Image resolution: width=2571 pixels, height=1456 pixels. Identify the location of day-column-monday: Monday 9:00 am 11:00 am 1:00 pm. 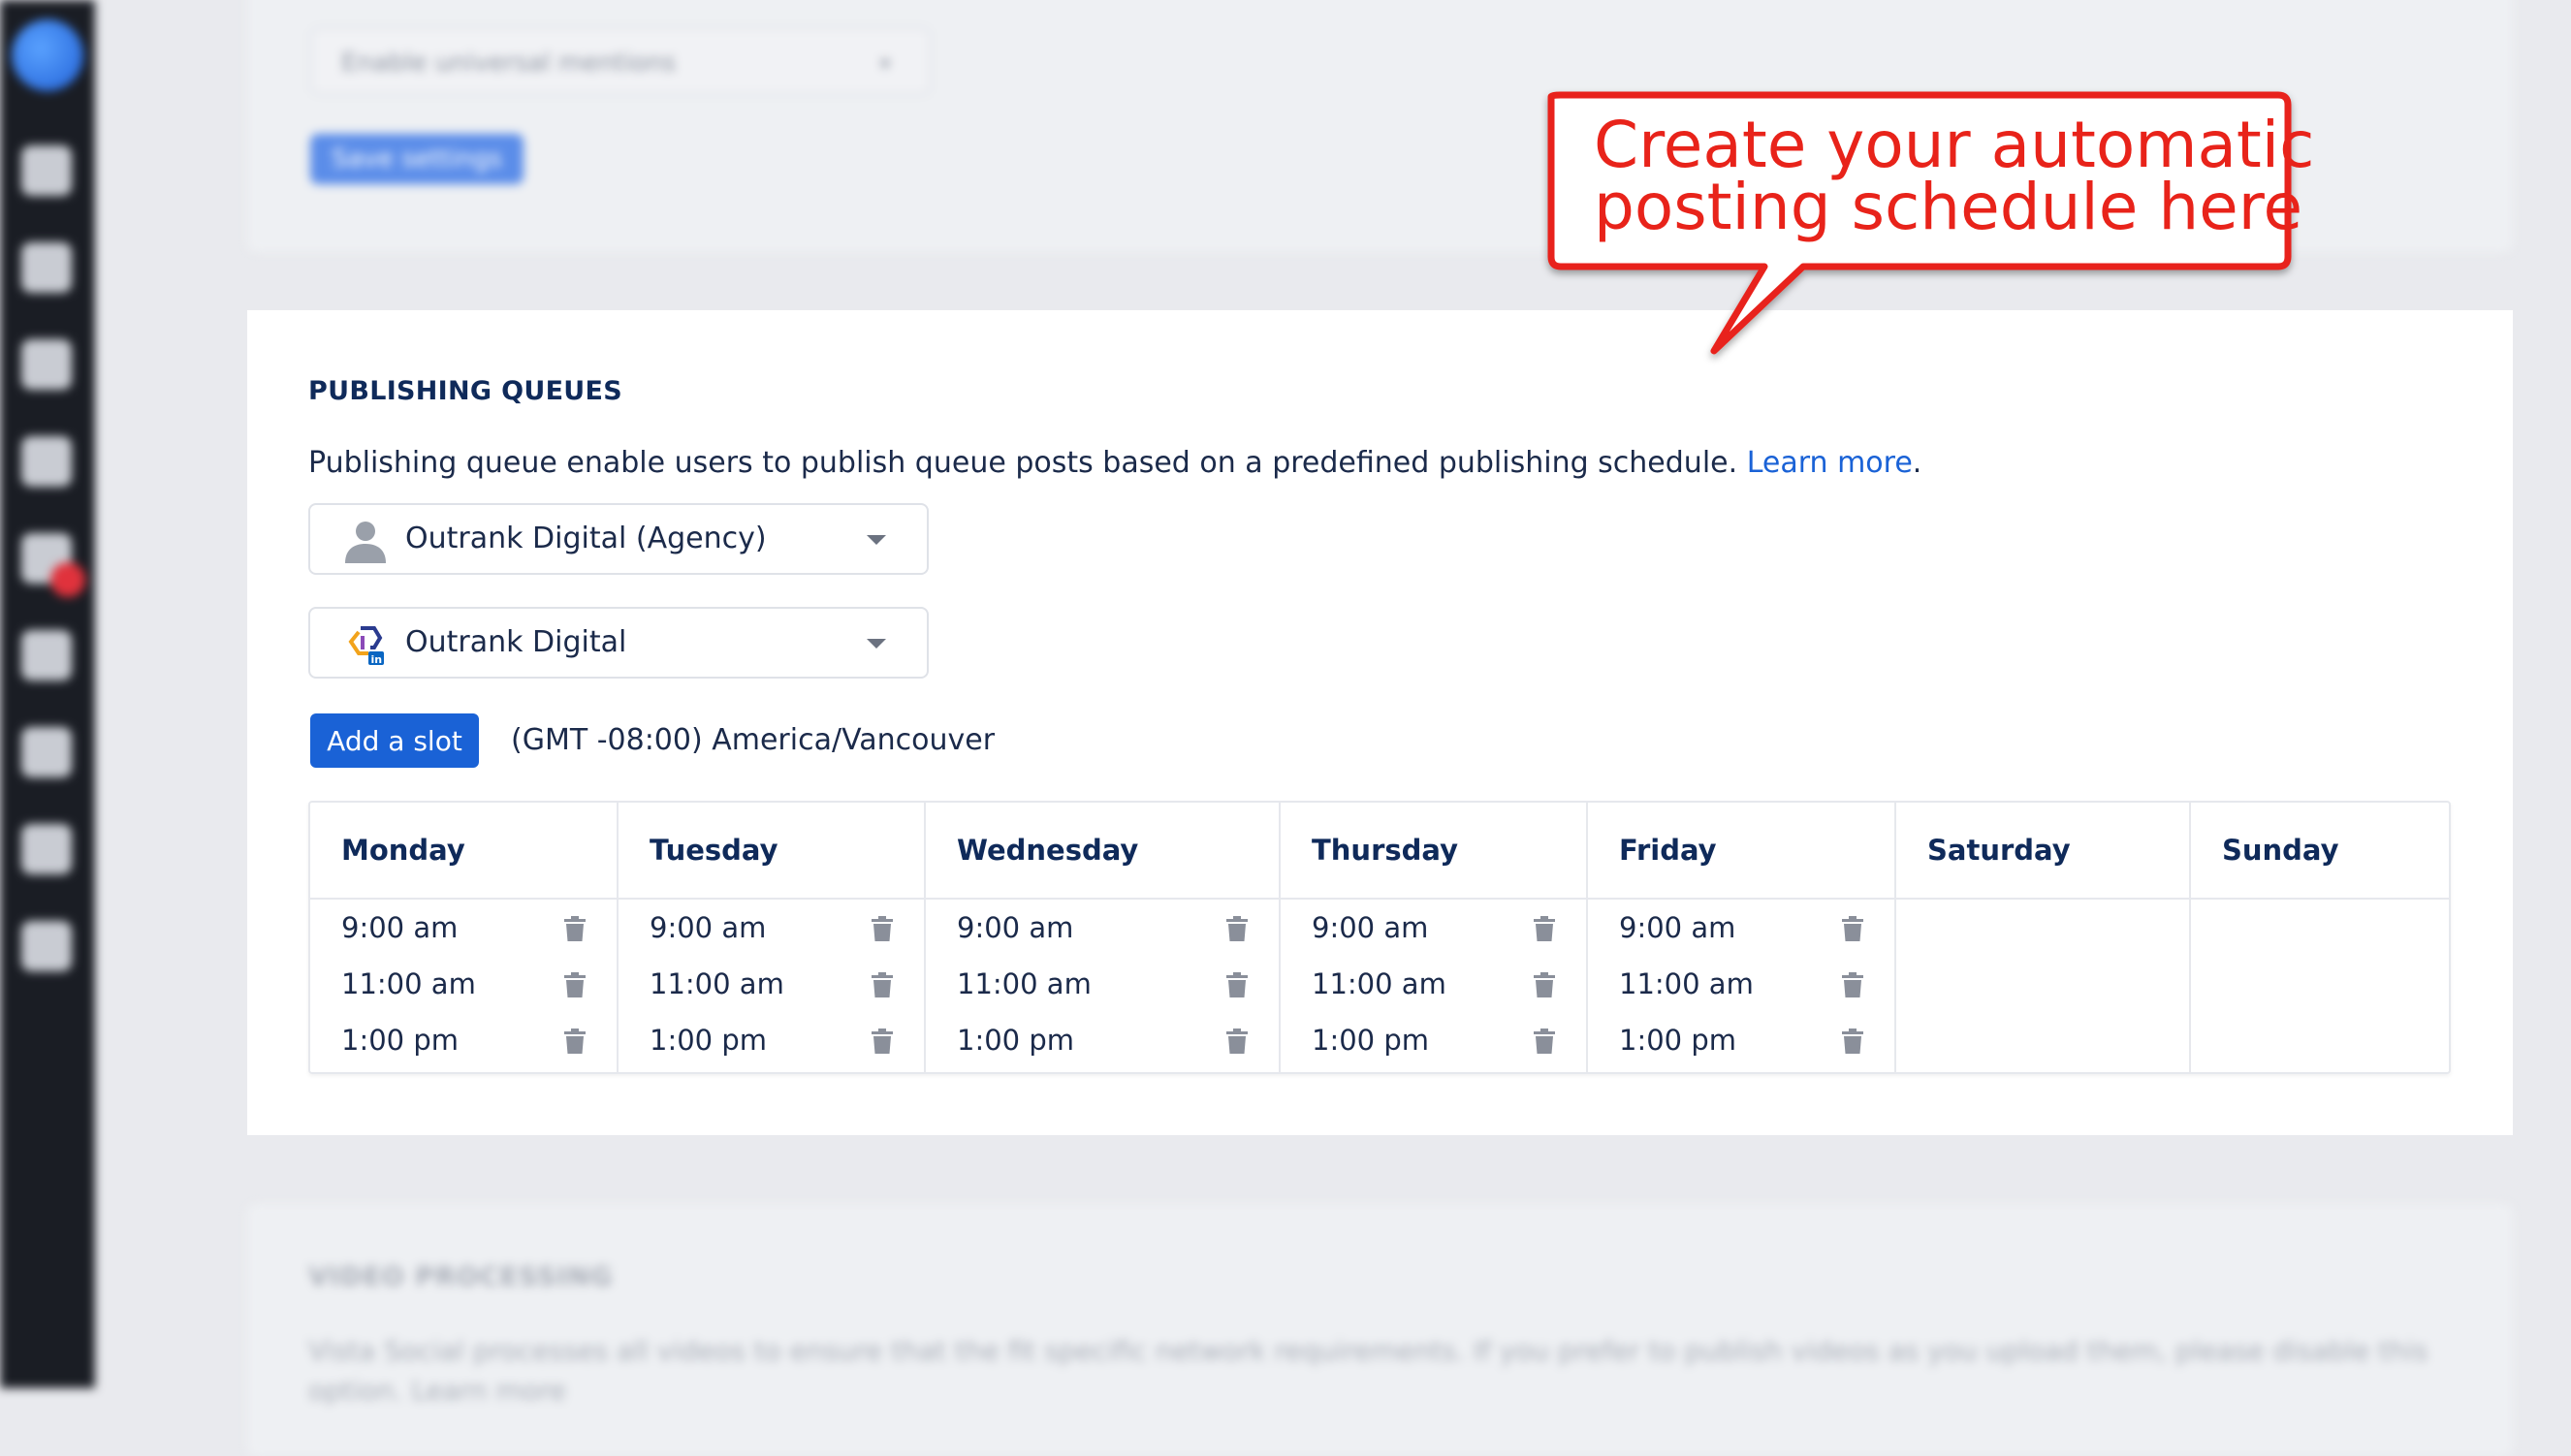
(465, 938).